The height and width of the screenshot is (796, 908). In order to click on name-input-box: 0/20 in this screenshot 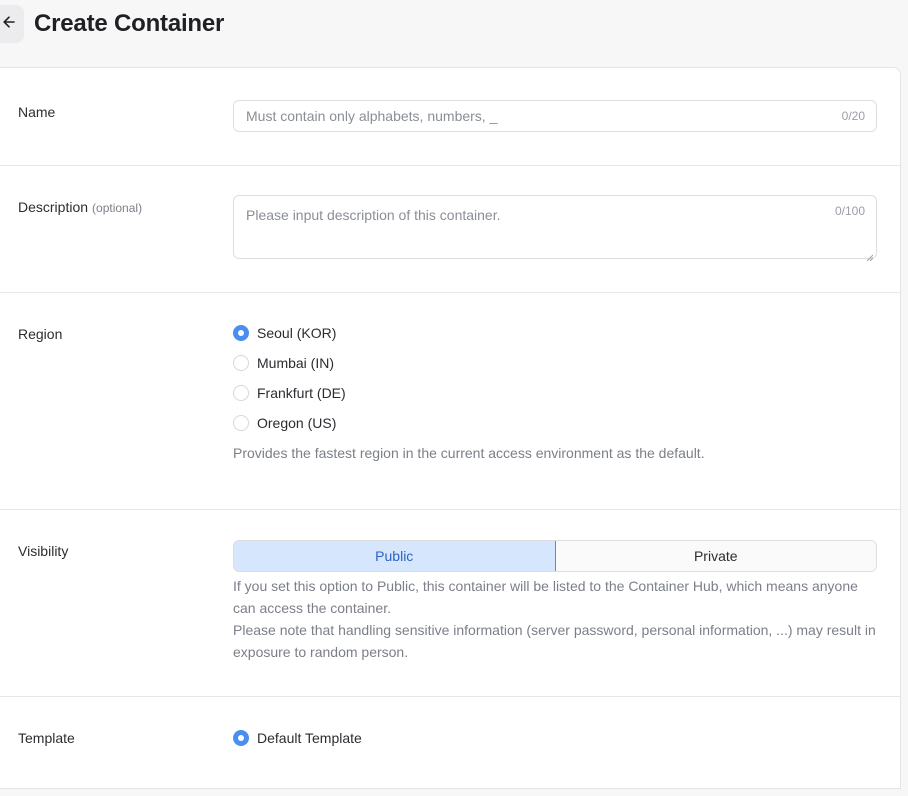, I will do `click(555, 116)`.